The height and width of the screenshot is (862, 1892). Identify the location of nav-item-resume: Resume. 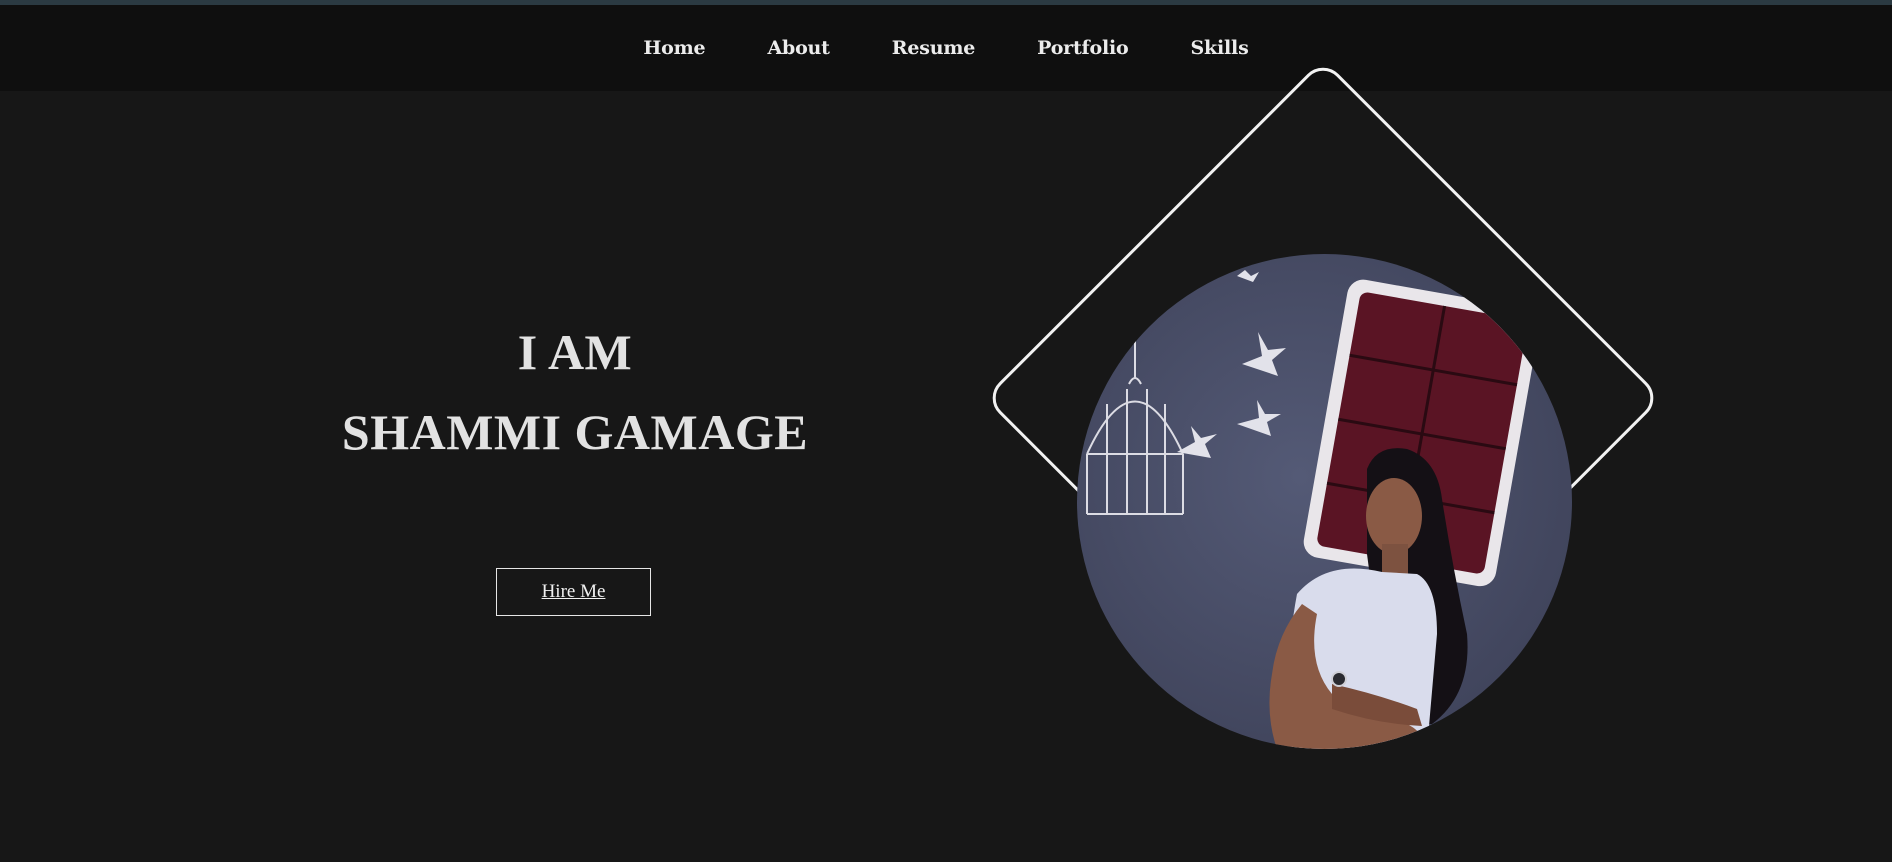
(934, 48).